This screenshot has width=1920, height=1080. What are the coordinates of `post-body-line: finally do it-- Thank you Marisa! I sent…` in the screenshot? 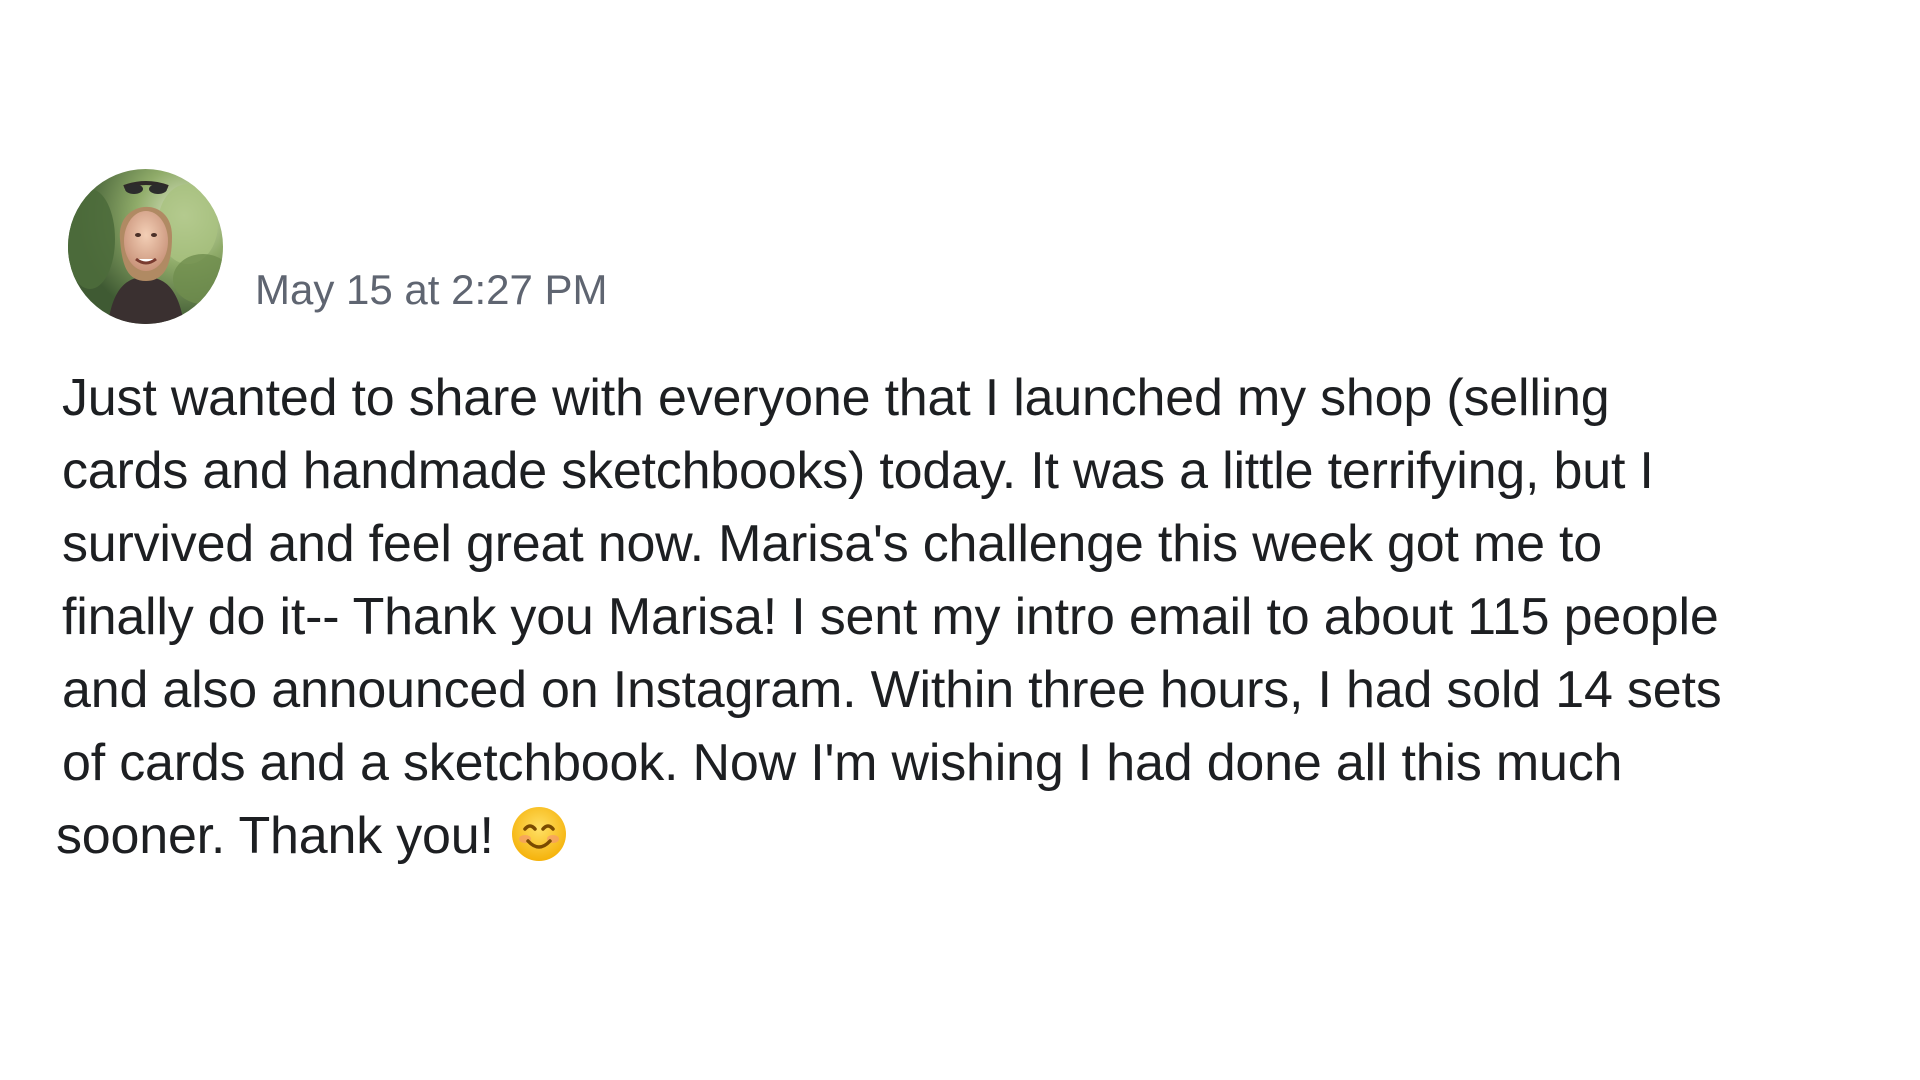 It's located at (890, 617).